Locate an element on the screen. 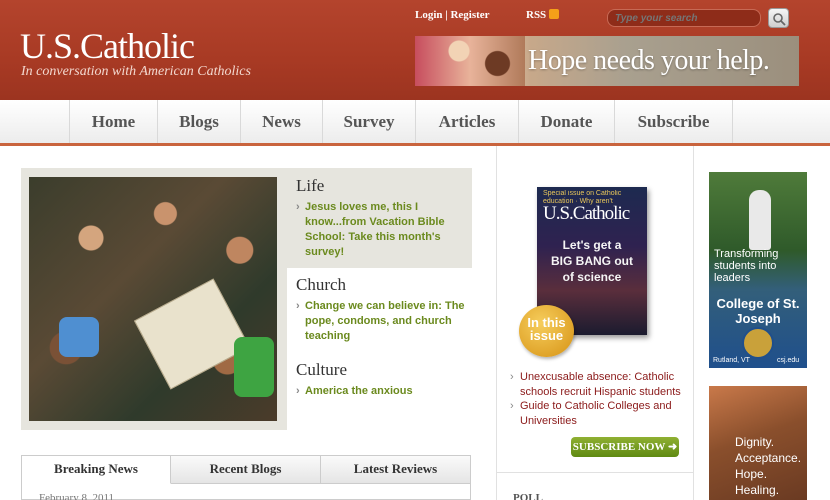 The width and height of the screenshot is (830, 500). feature-photo is located at coordinates (153, 299).